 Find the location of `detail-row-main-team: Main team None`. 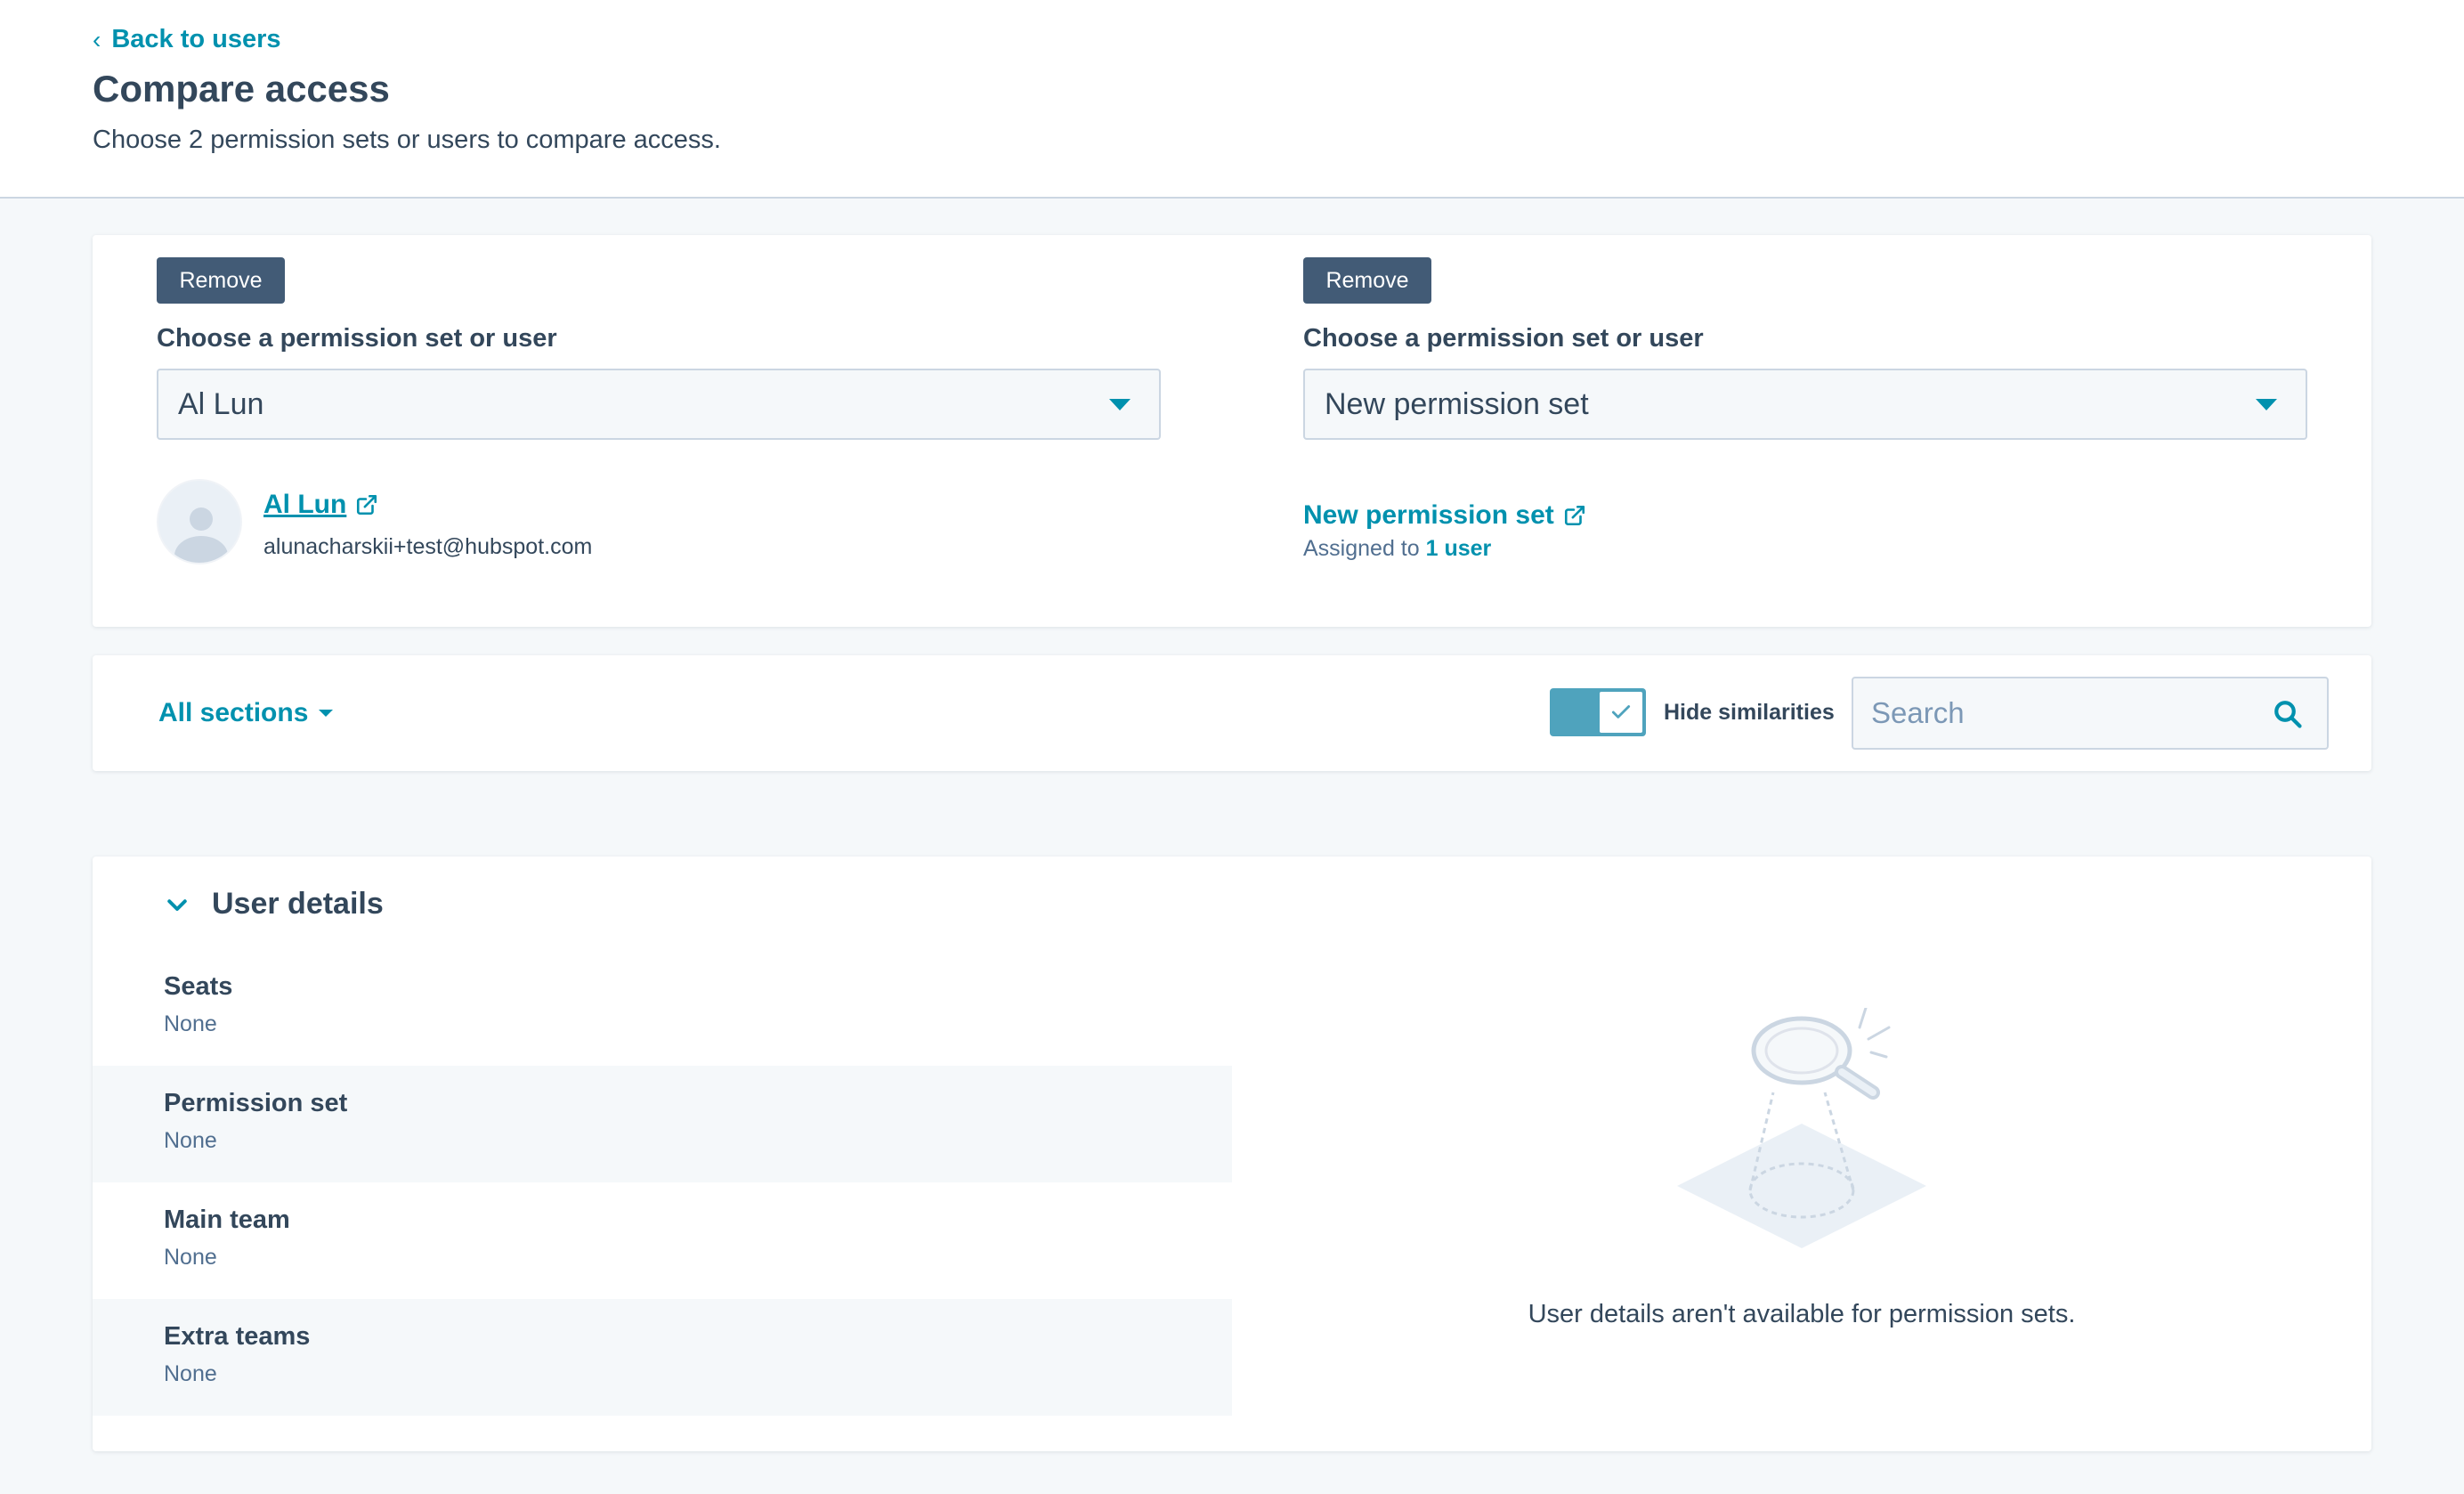

detail-row-main-team: Main team None is located at coordinates (662, 1240).